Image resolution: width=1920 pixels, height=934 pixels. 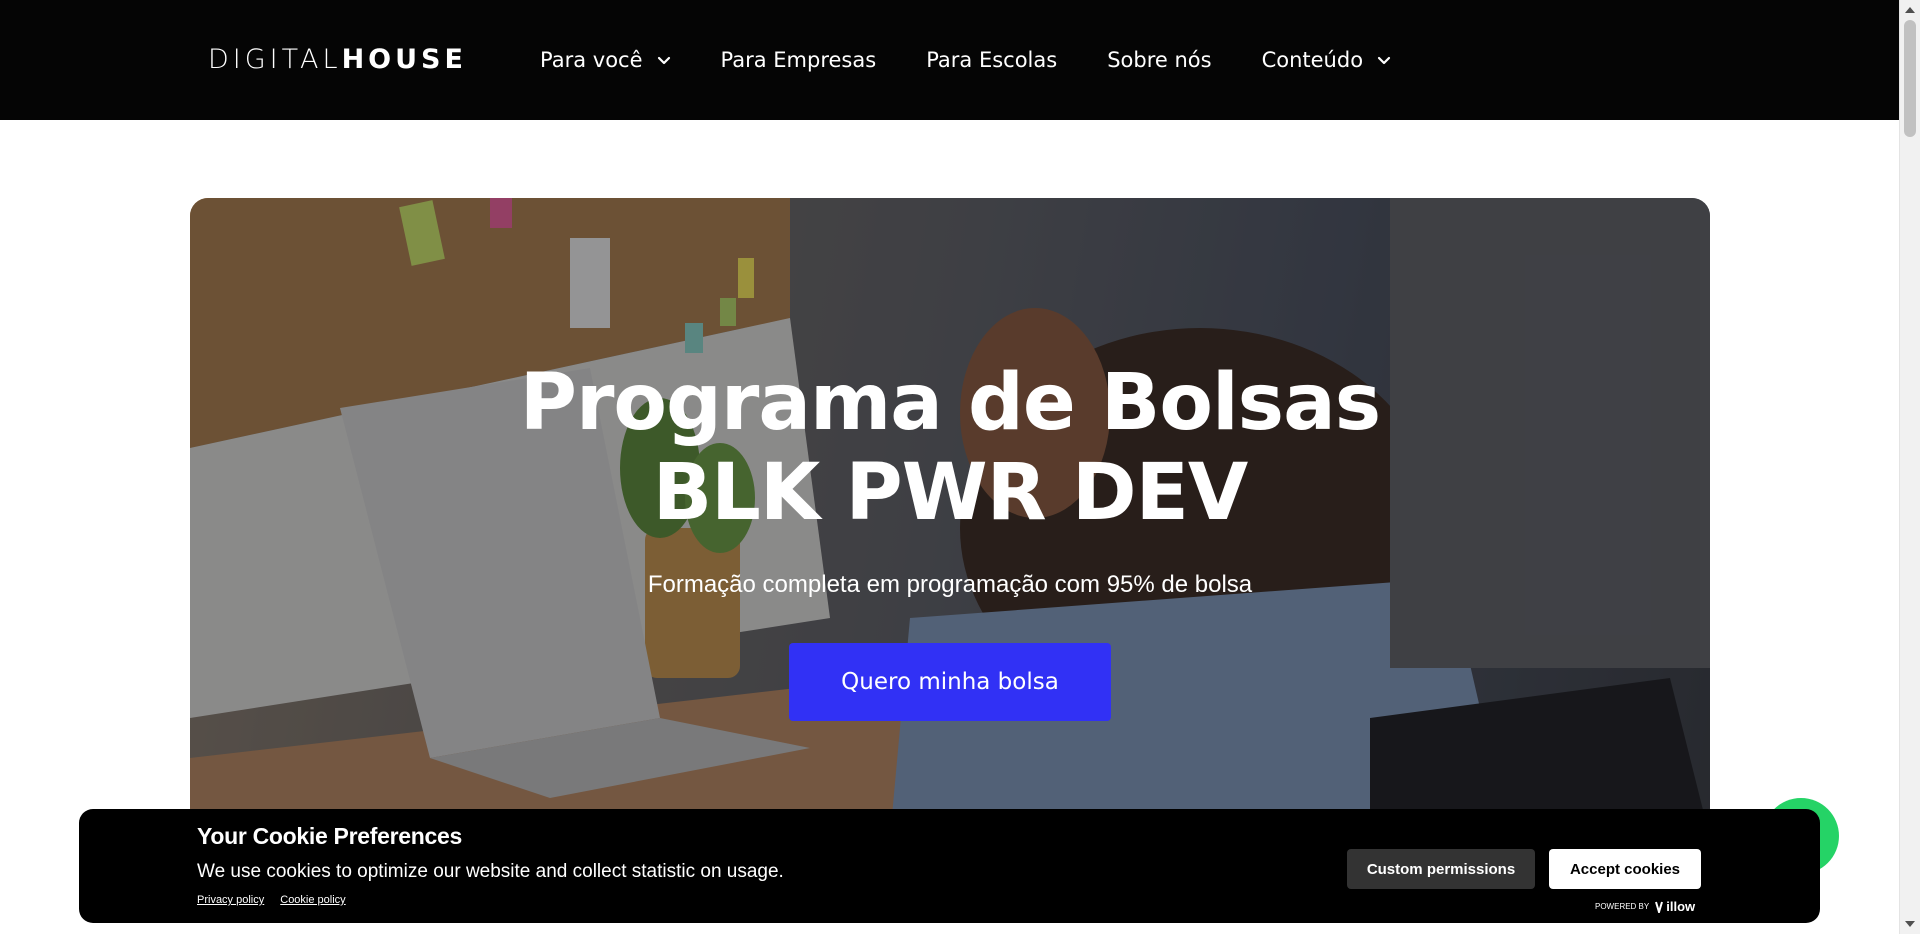 I want to click on page-scrollbar, so click(x=1909, y=467).